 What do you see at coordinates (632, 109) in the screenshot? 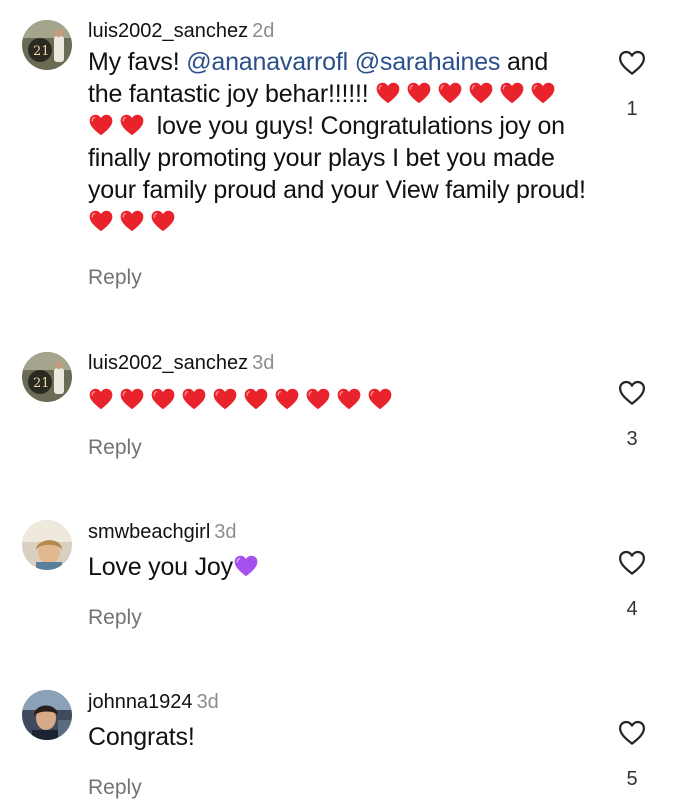
I see `like-count: 1` at bounding box center [632, 109].